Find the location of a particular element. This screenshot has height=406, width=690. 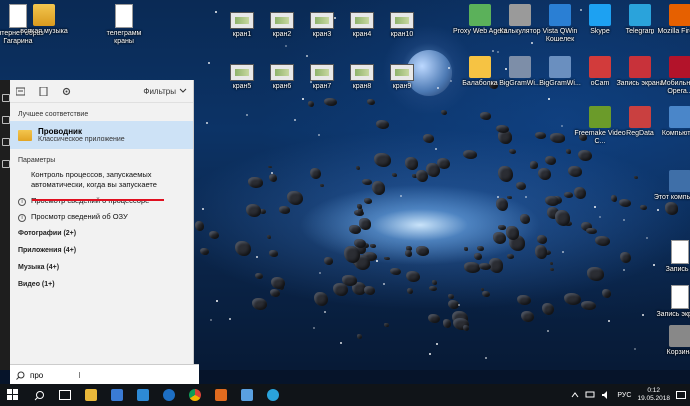

search-input: про is located at coordinates (36, 375).